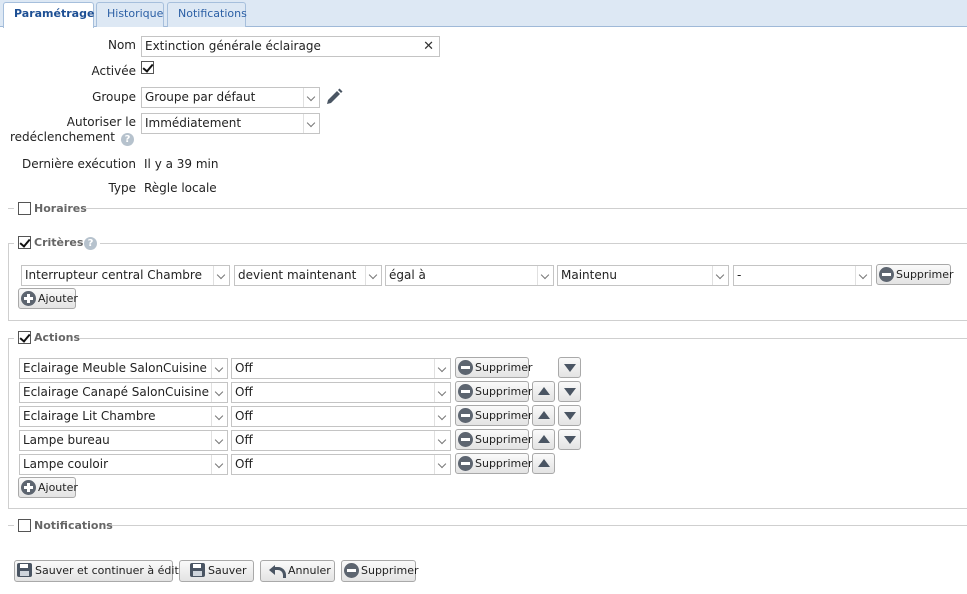 The image size is (967, 594). I want to click on actions-checkbox, so click(24, 337).